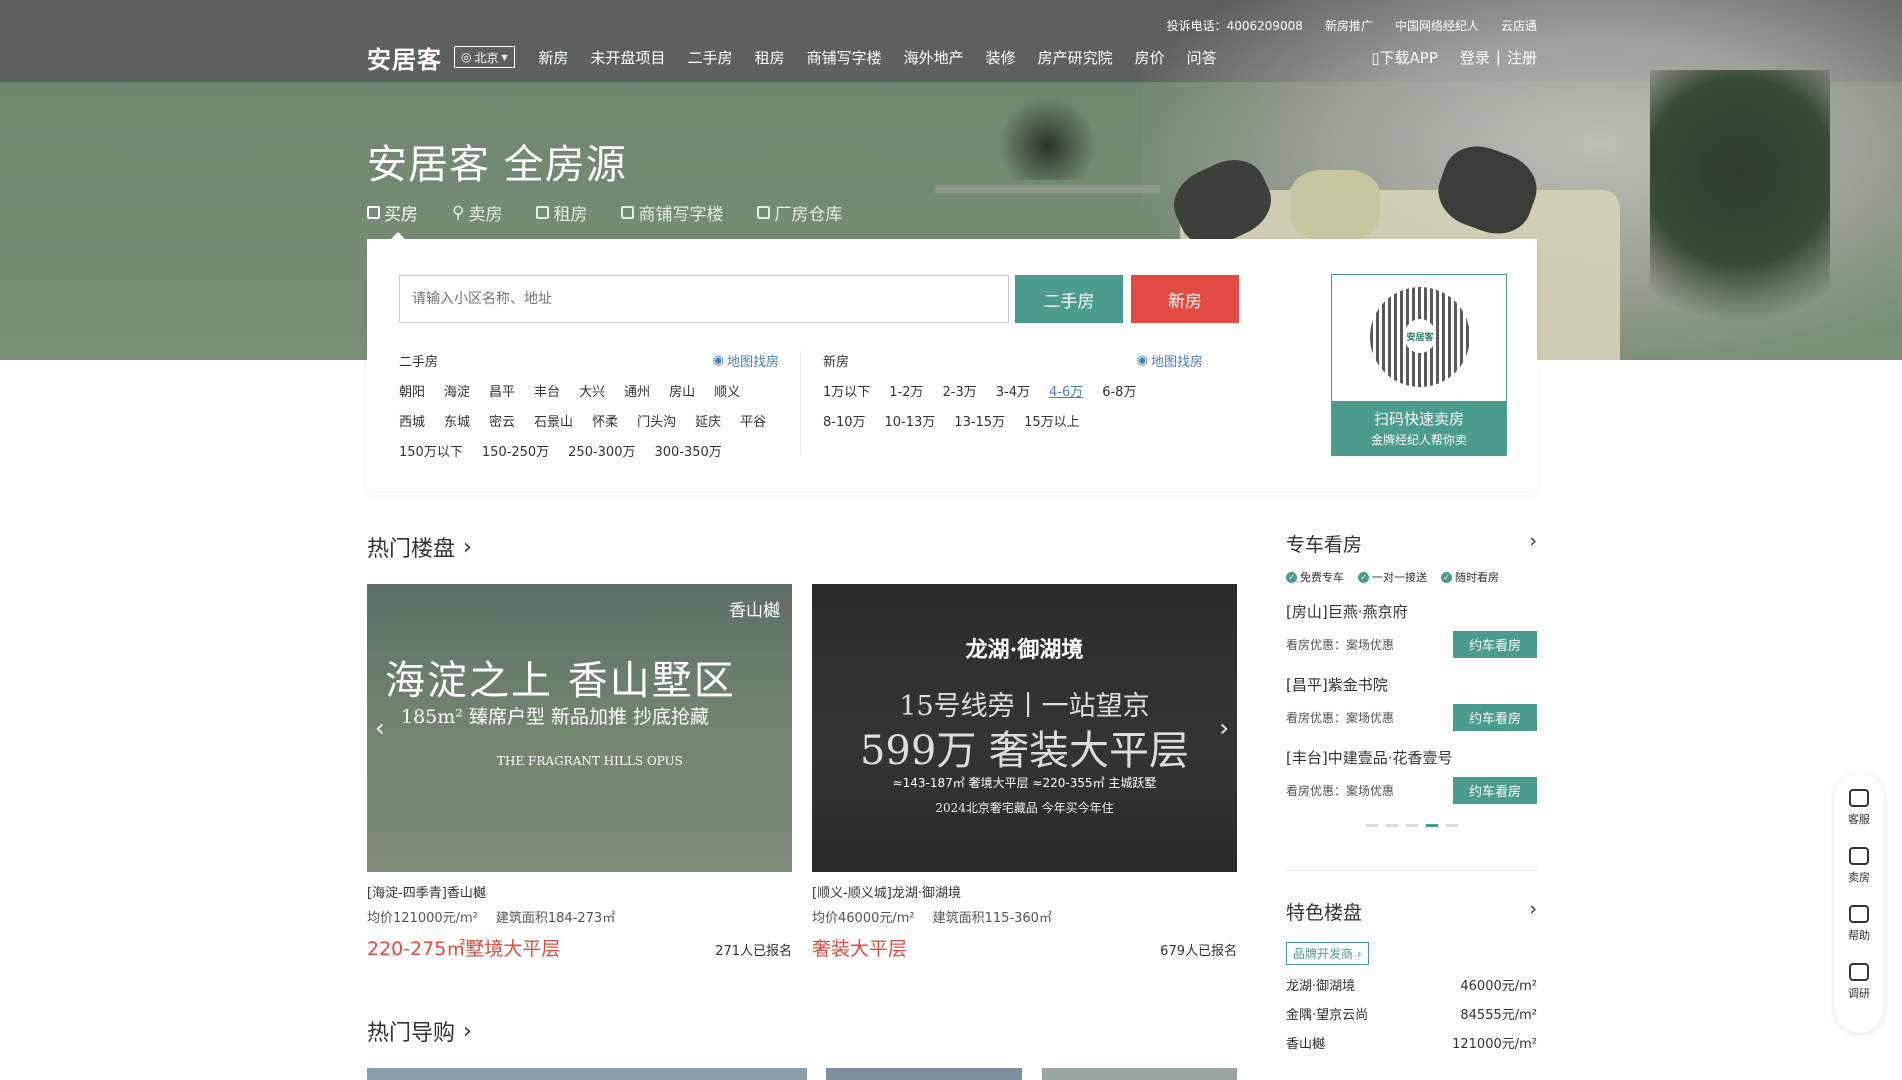 The height and width of the screenshot is (1080, 1902). I want to click on resale-map-link: ◉ 地图找房, so click(746, 360).